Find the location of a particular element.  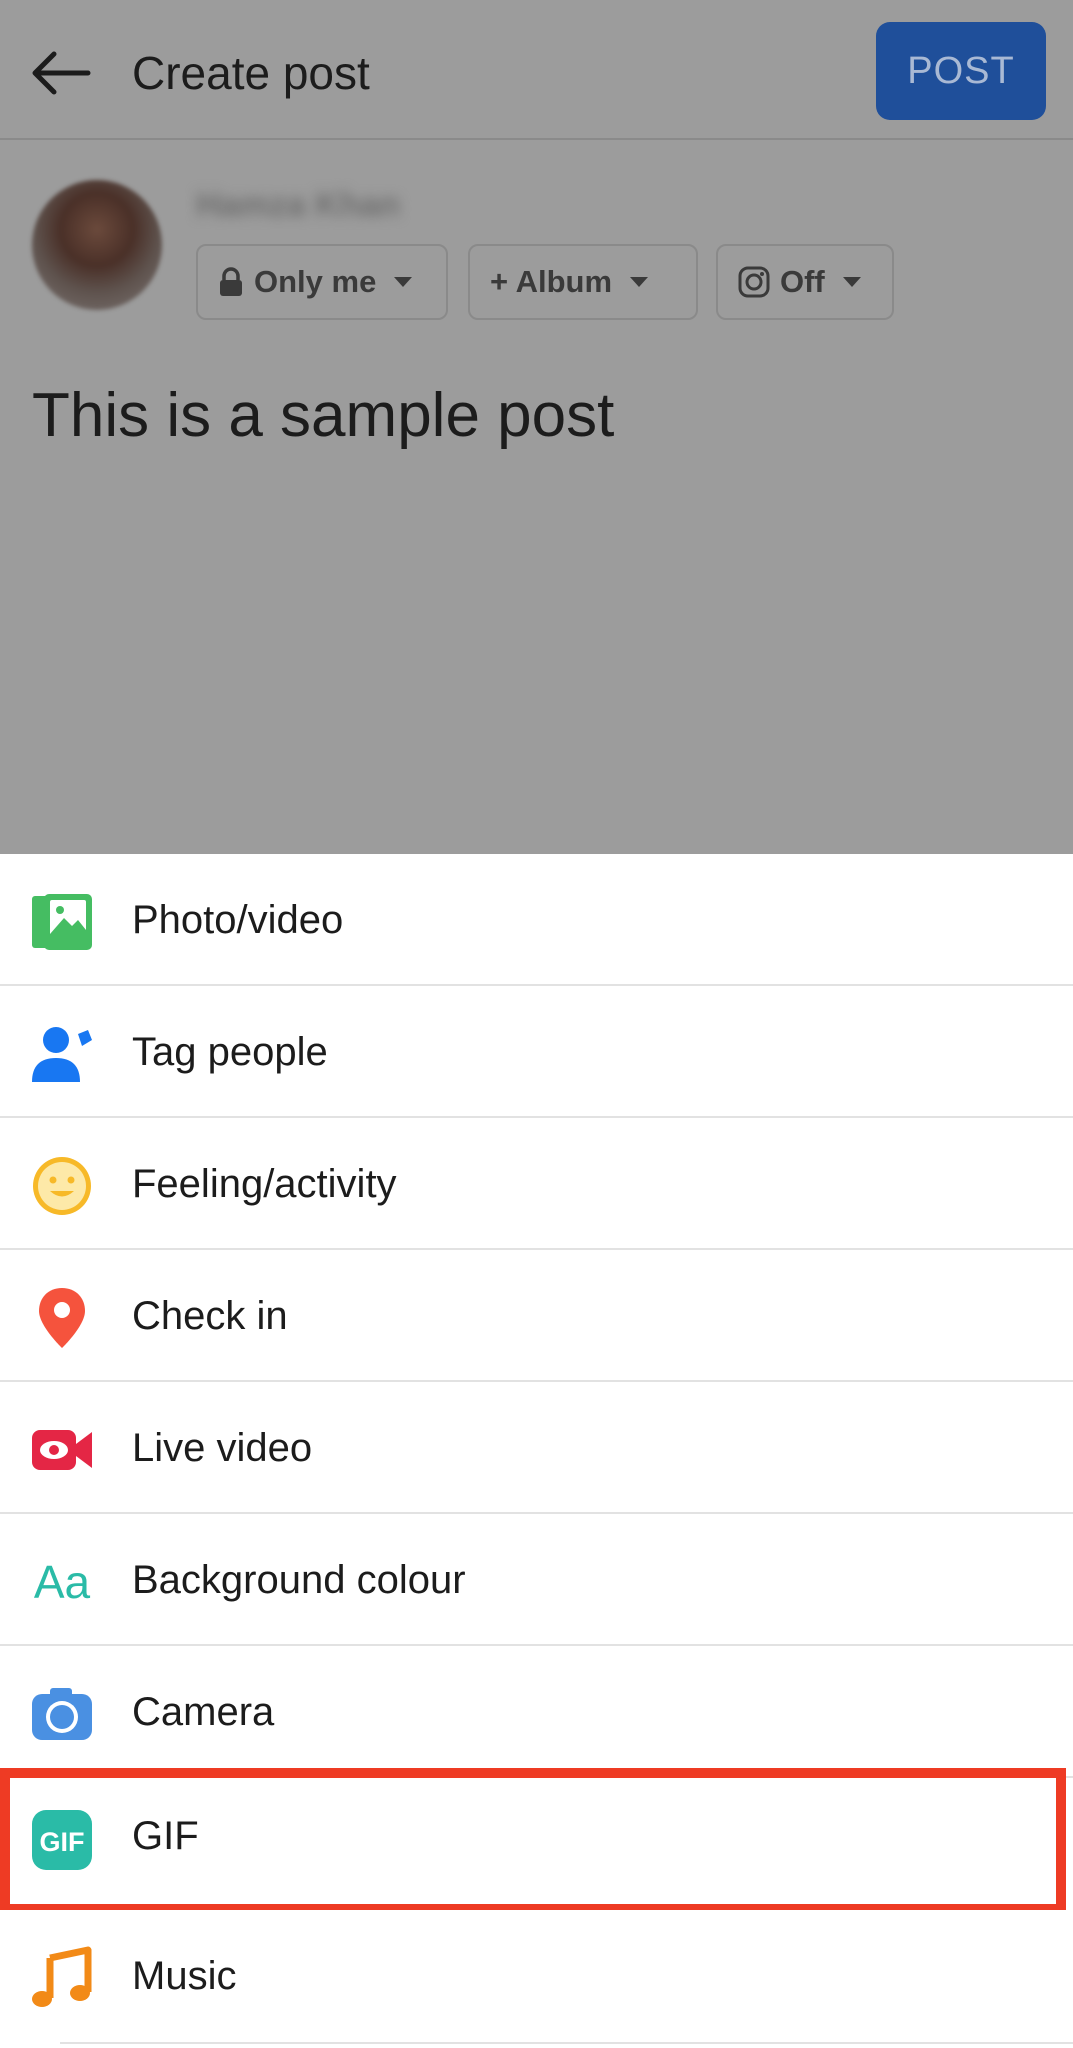

option-label: Live video is located at coordinates (222, 1448).